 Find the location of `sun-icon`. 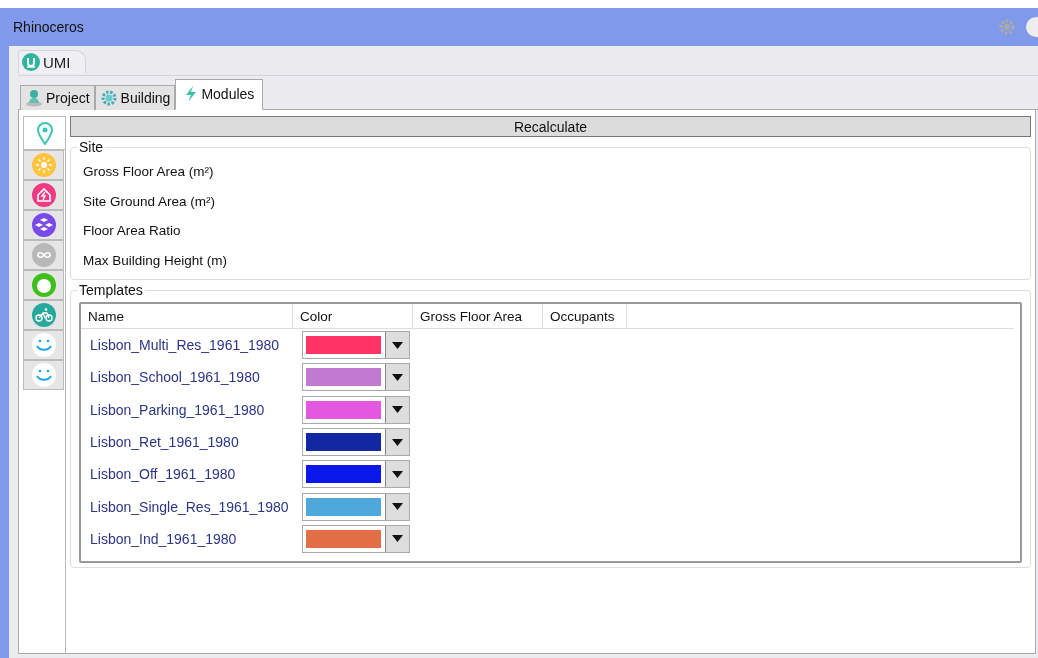

sun-icon is located at coordinates (43, 165).